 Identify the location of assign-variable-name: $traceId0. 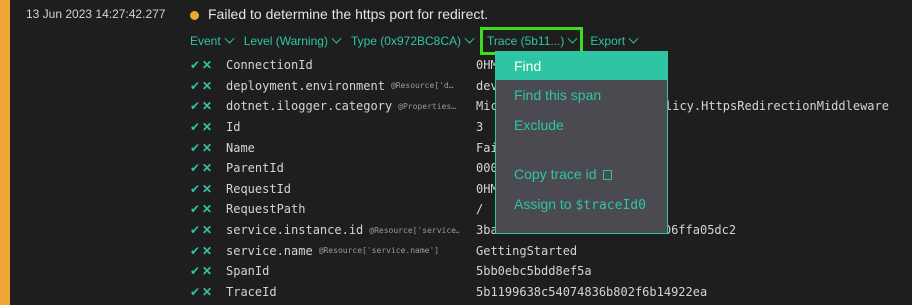
(610, 205).